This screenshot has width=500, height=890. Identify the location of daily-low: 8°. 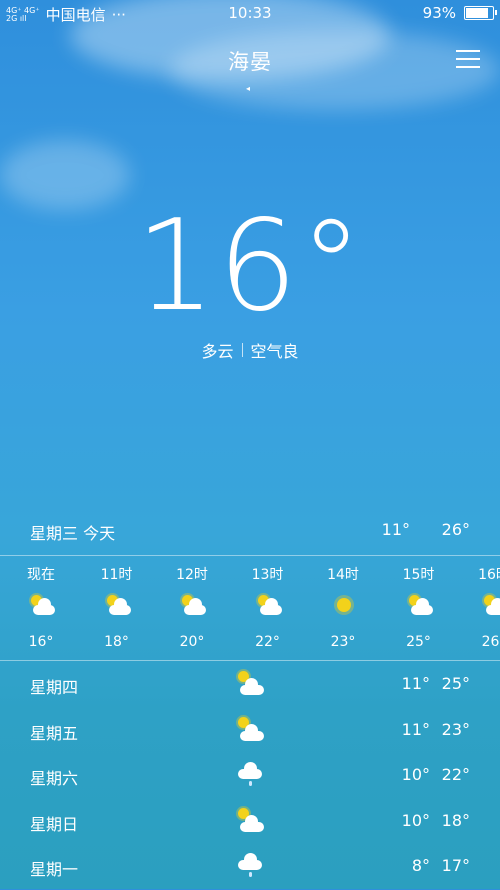
(420, 866).